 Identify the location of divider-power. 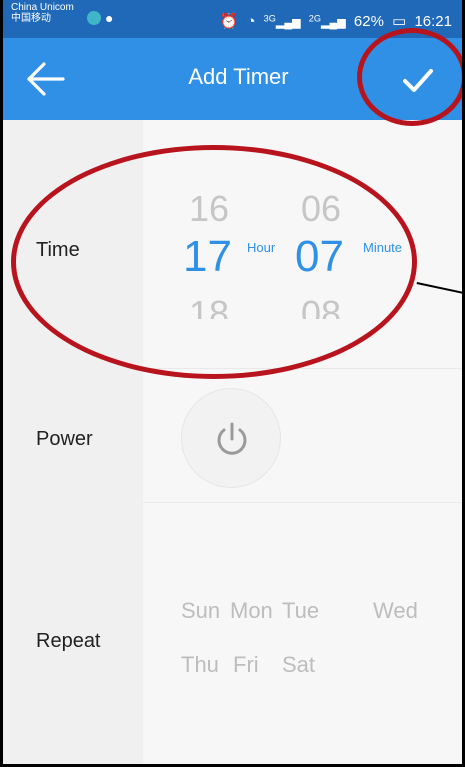
(302, 502).